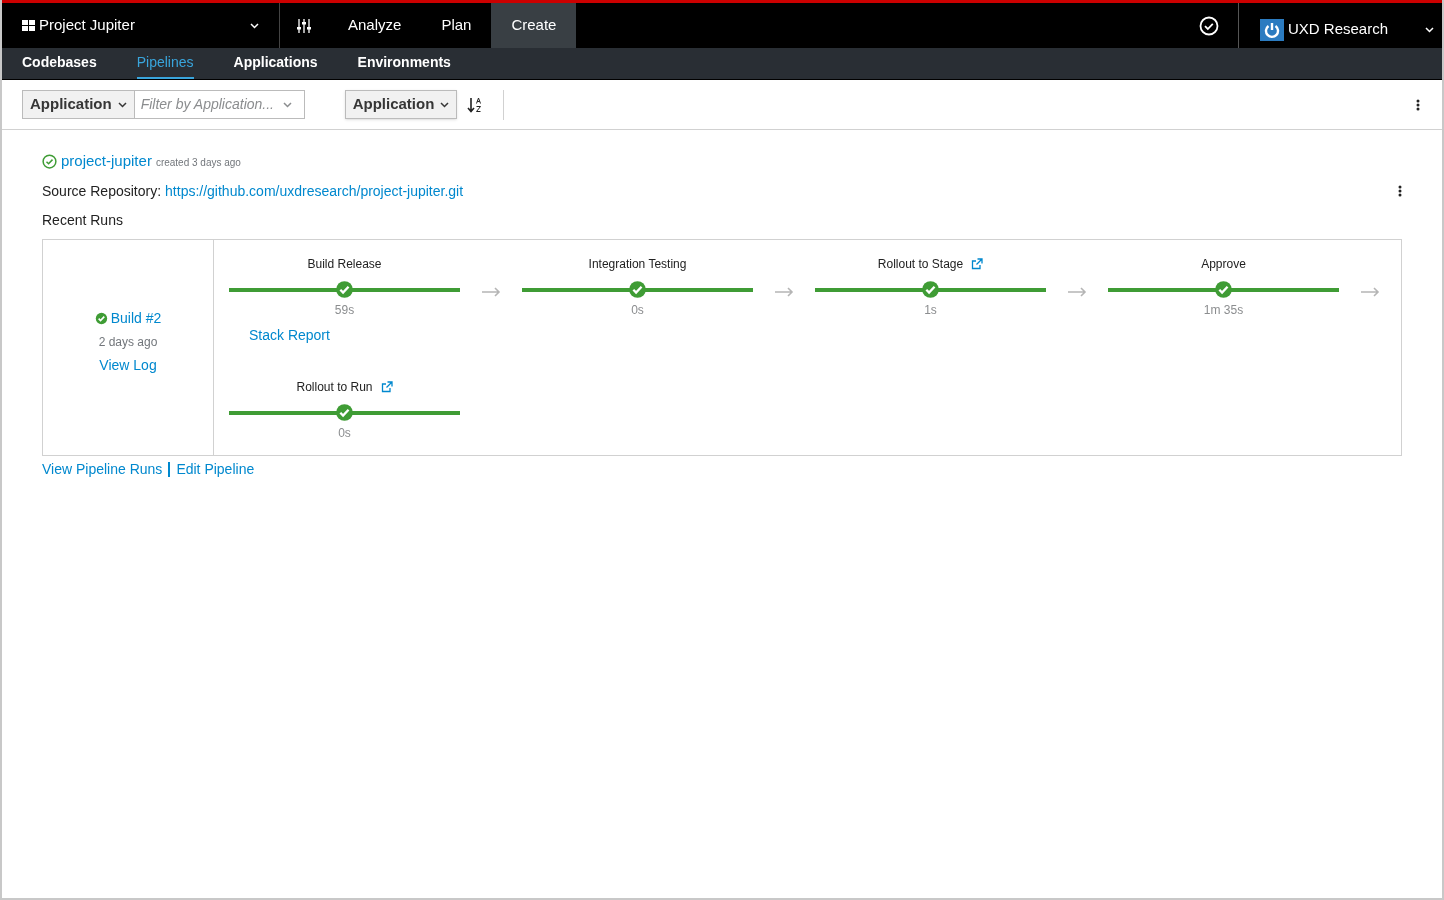 This screenshot has width=1444, height=900. Describe the element at coordinates (344, 264) in the screenshot. I see `stage-name: Build Release` at that location.